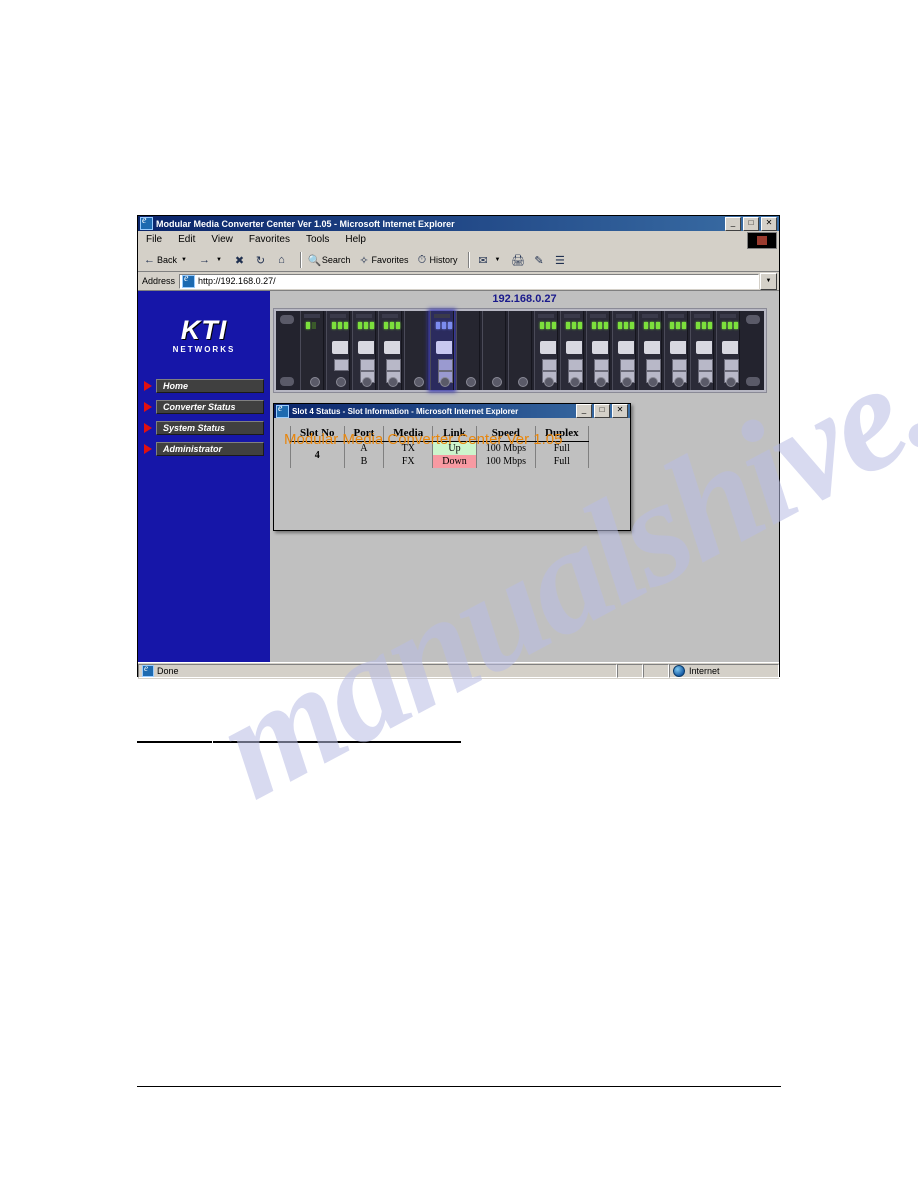 This screenshot has width=918, height=1188. I want to click on stop-button: ✖, so click(239, 260).